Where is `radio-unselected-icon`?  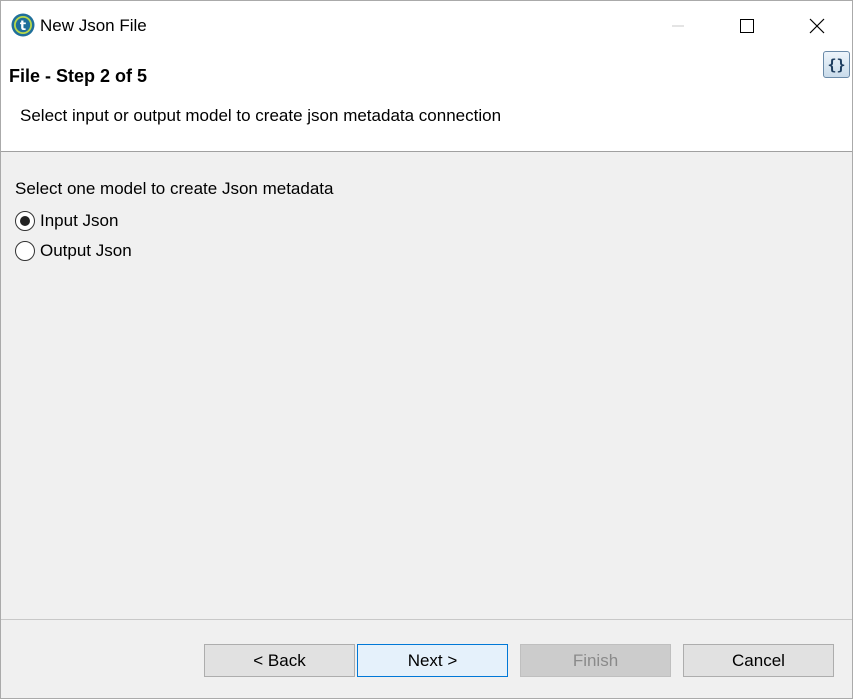
radio-unselected-icon is located at coordinates (25, 251).